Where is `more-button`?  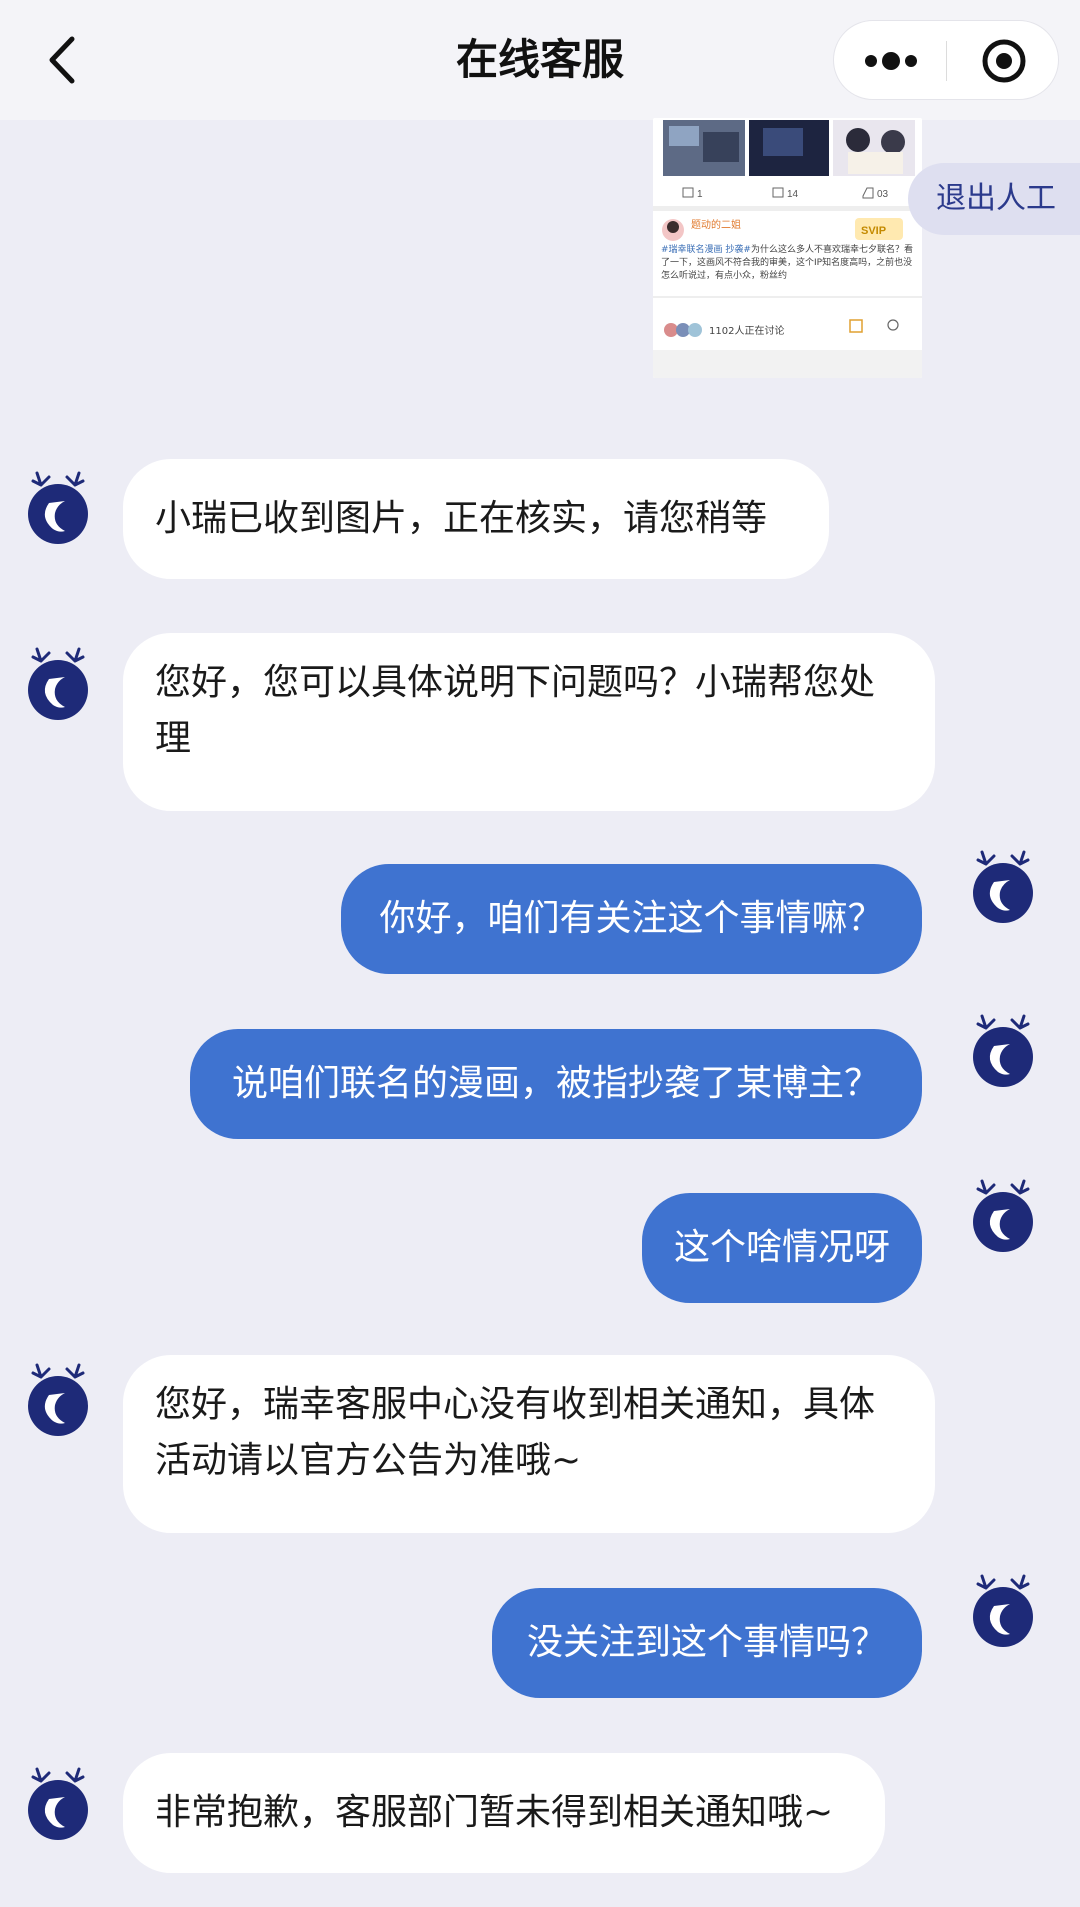
more-button is located at coordinates (890, 61).